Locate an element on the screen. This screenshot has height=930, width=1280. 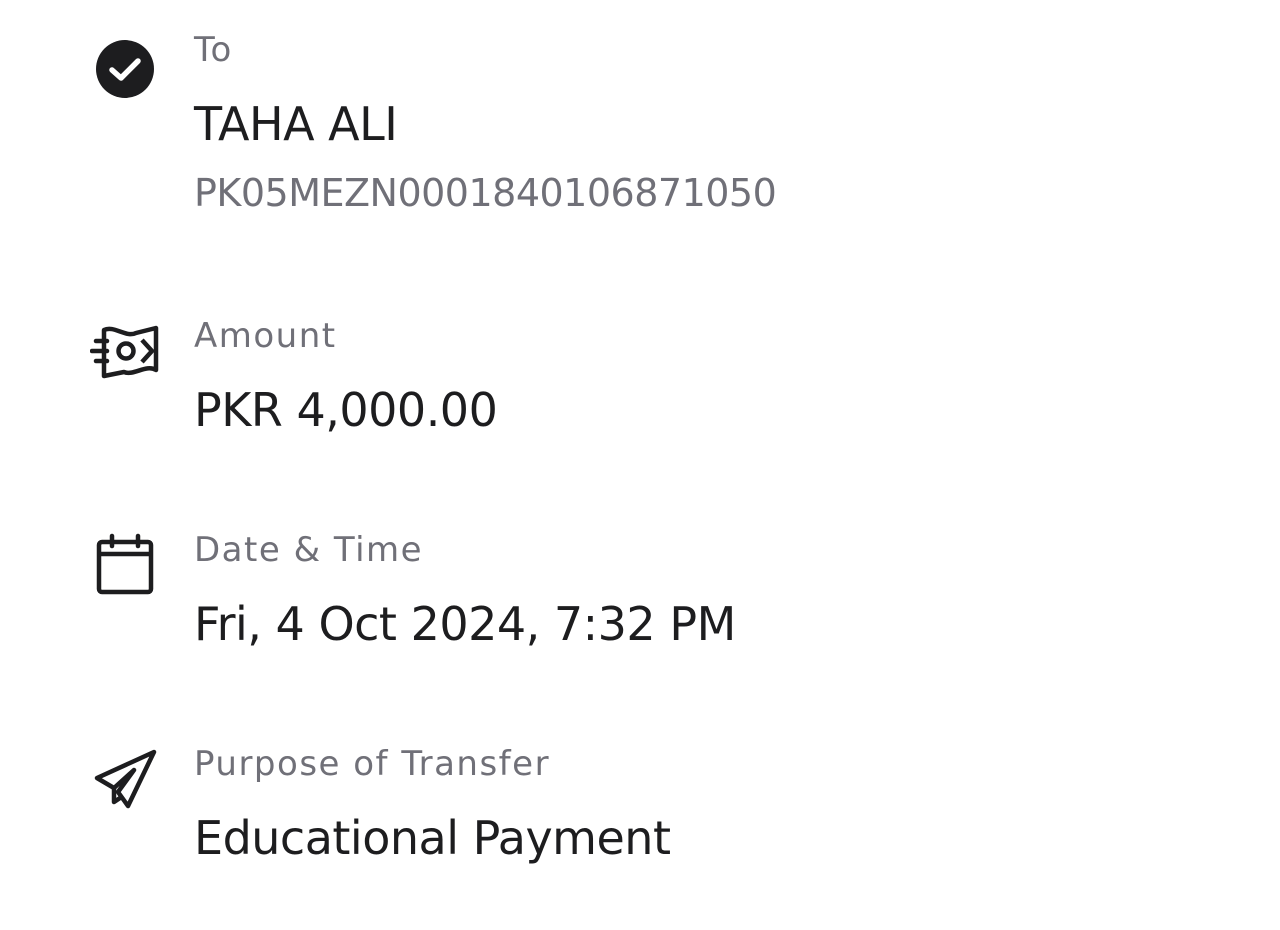
date-time-label: Date & Time is located at coordinates (309, 550).